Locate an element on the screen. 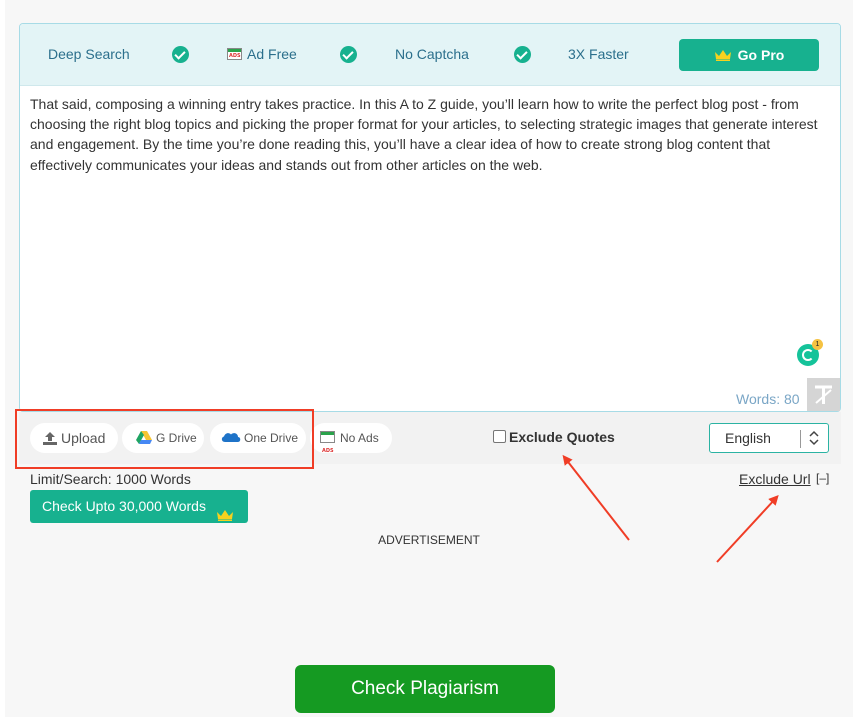 The height and width of the screenshot is (717, 858). annotation-arrows is located at coordinates (670, 508).